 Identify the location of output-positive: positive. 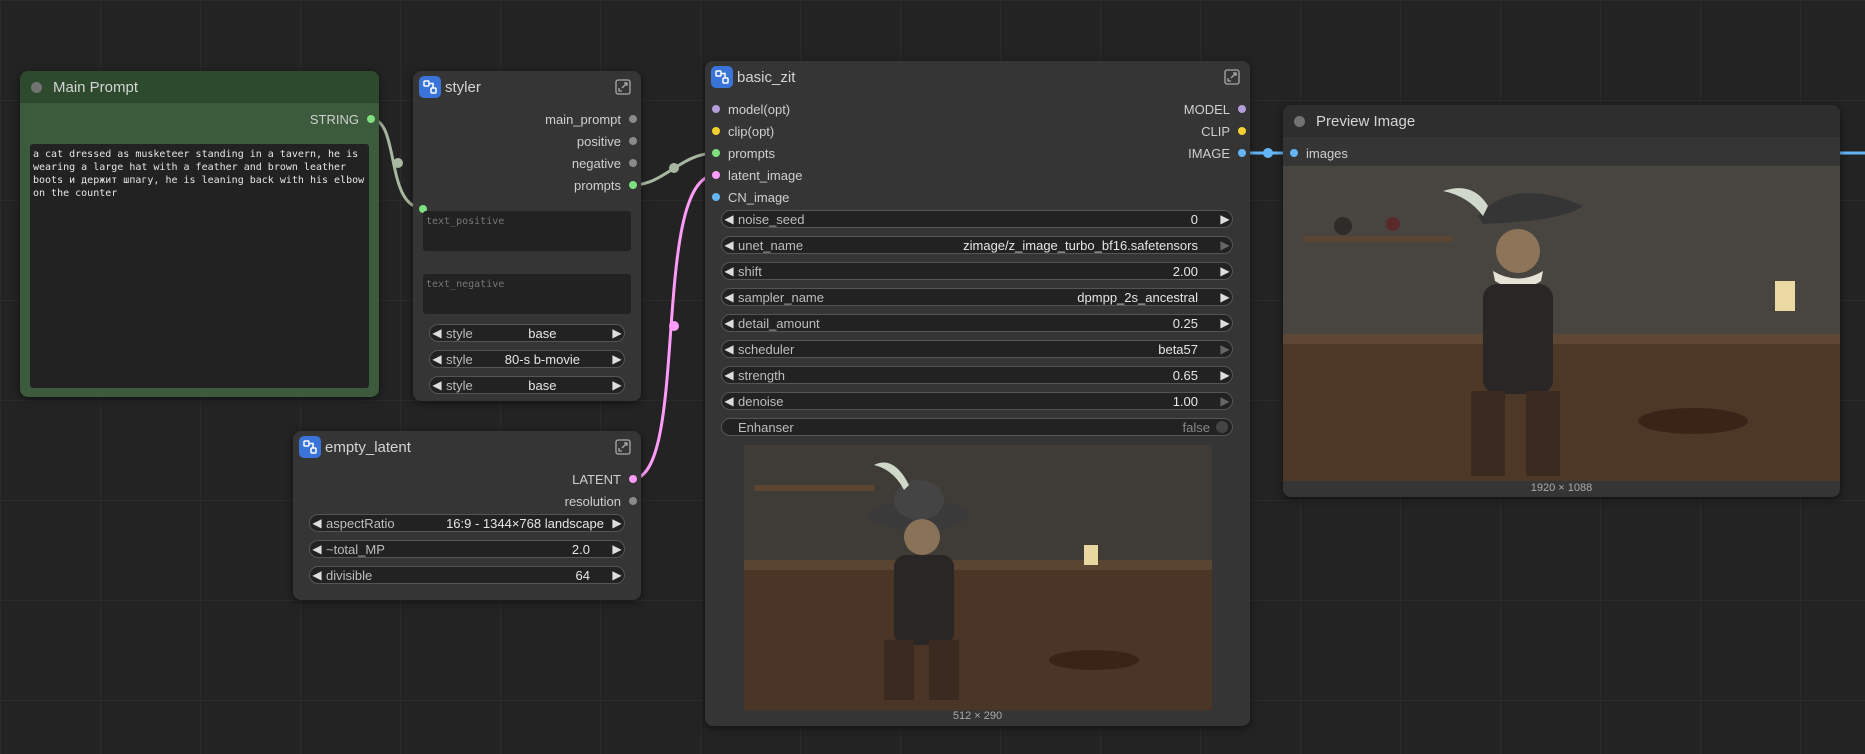
(609, 141).